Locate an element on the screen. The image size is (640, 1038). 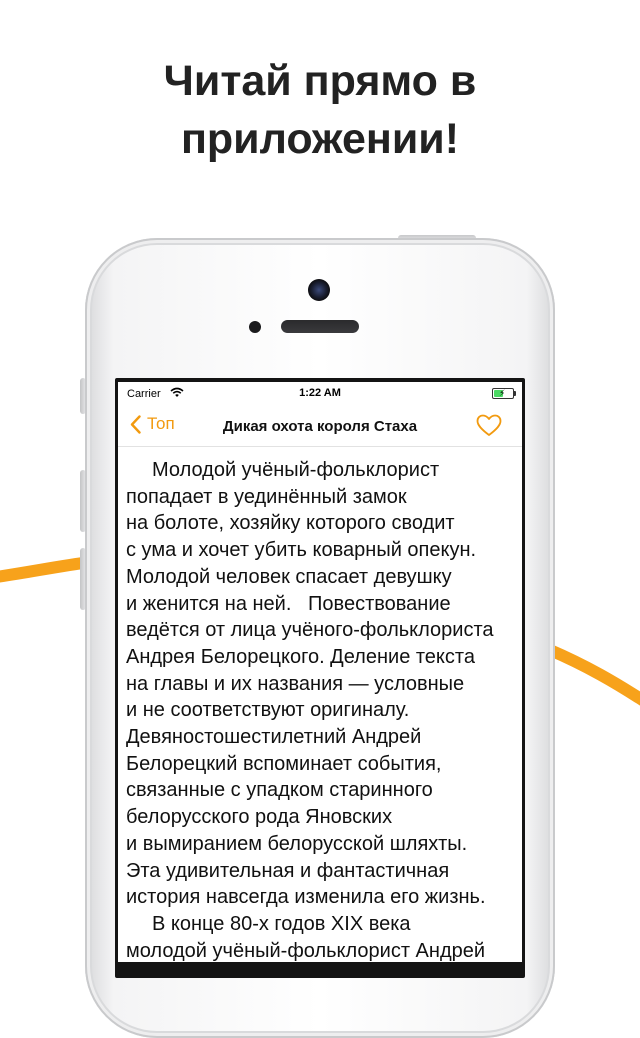
front-camera-icon is located at coordinates (319, 290).